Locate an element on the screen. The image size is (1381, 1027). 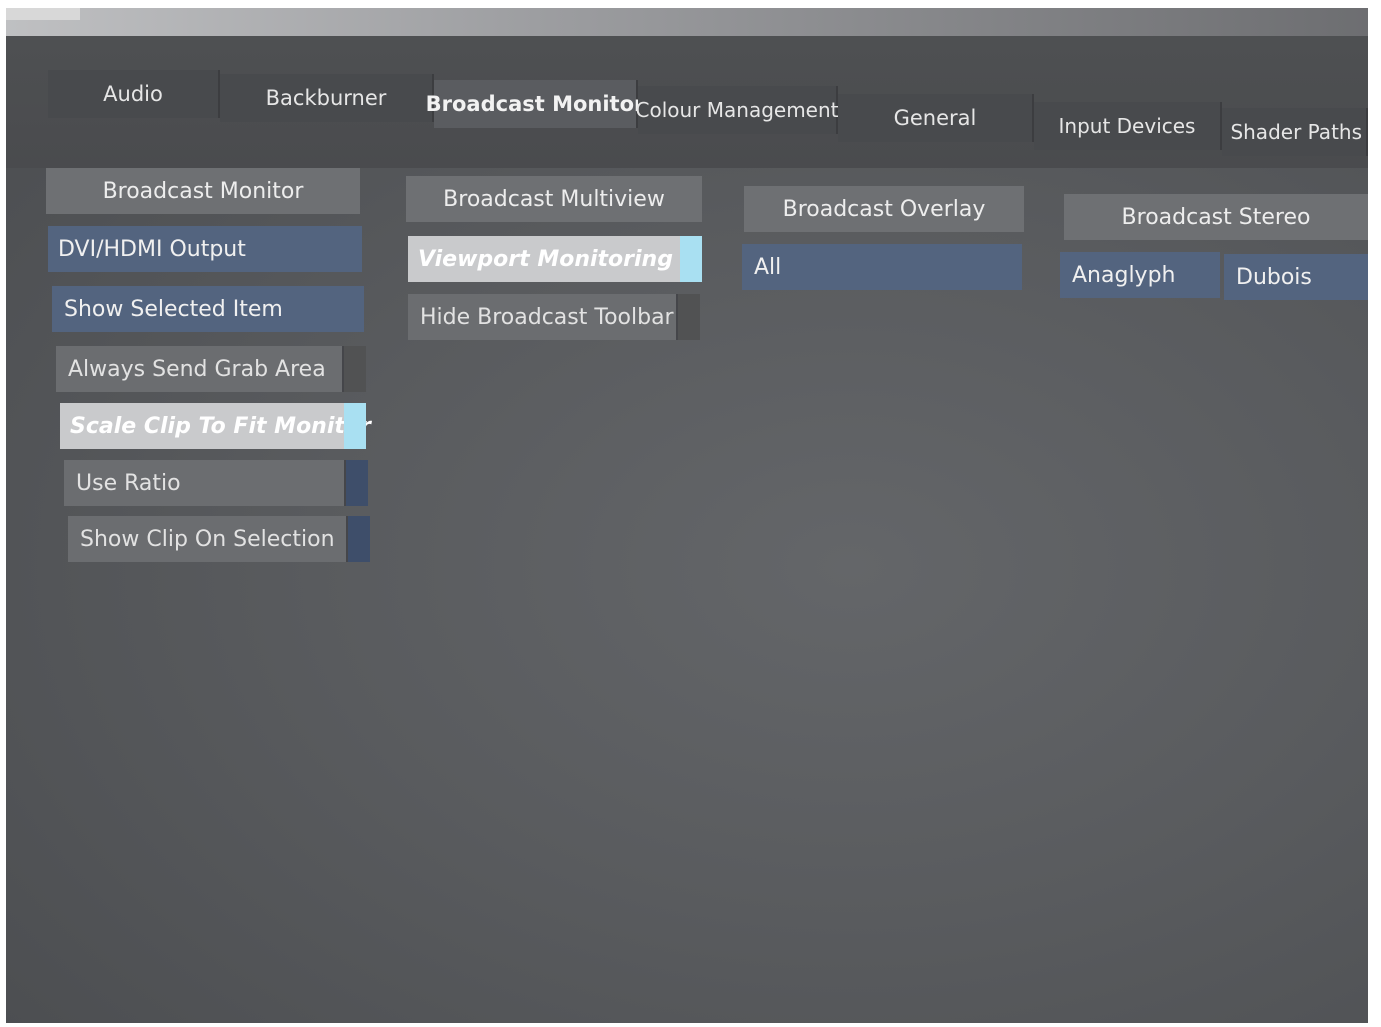
show-clip-on-selection-indicator is located at coordinates (358, 539).